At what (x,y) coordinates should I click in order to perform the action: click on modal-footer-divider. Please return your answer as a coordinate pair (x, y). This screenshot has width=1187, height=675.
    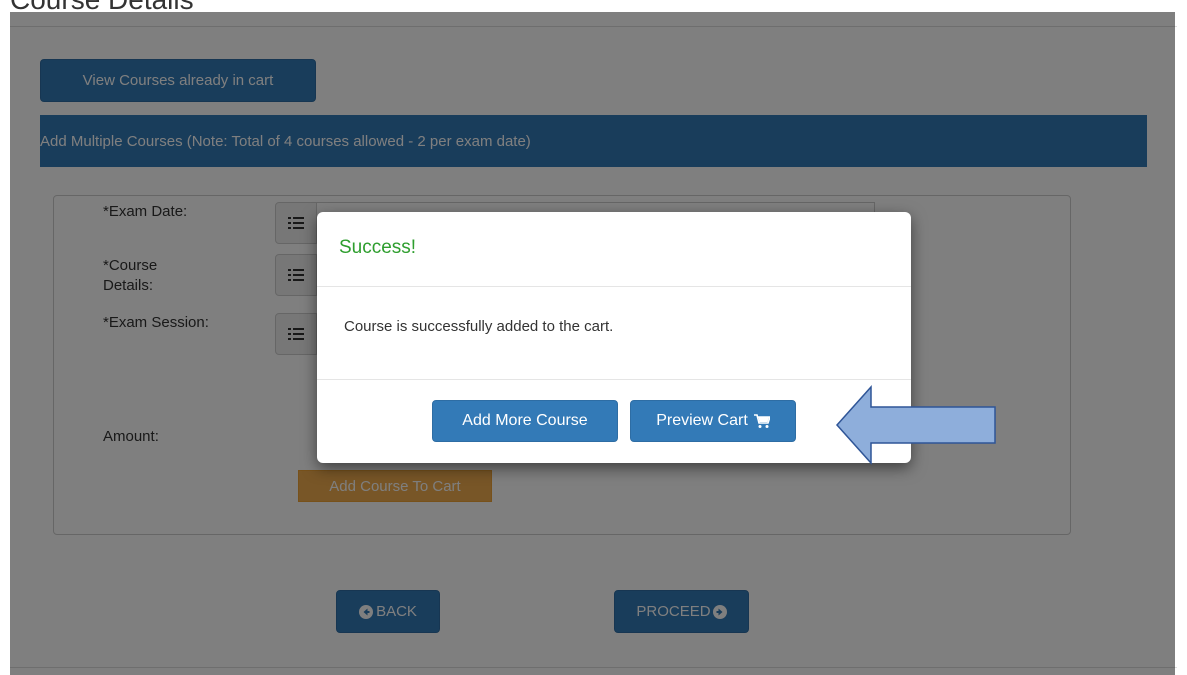
    Looking at the image, I should click on (614, 379).